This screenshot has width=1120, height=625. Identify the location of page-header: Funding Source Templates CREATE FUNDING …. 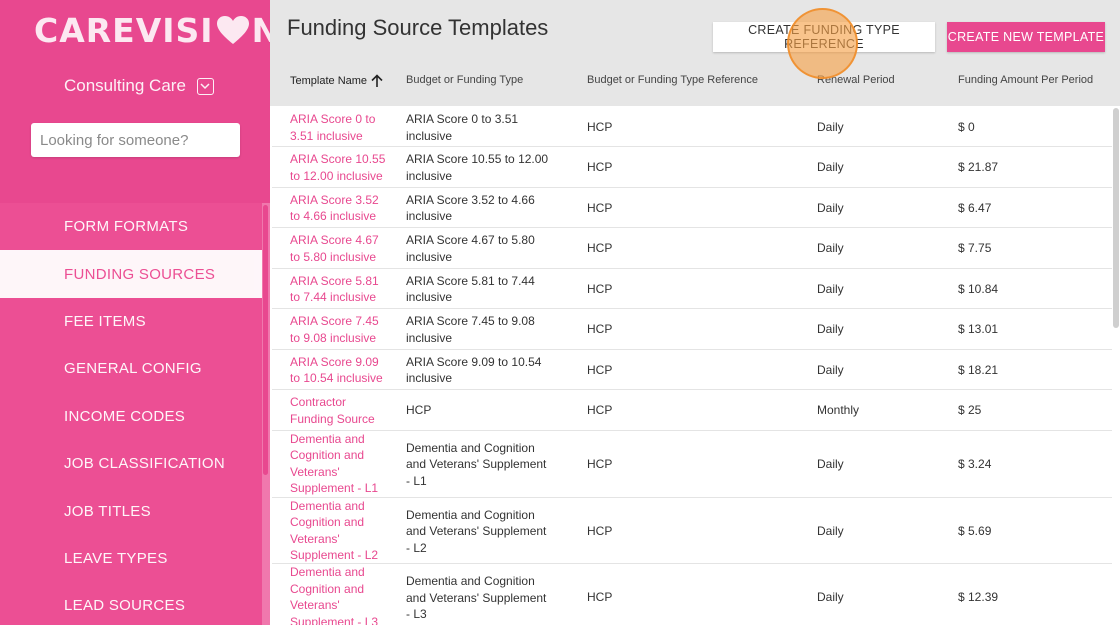
(695, 53).